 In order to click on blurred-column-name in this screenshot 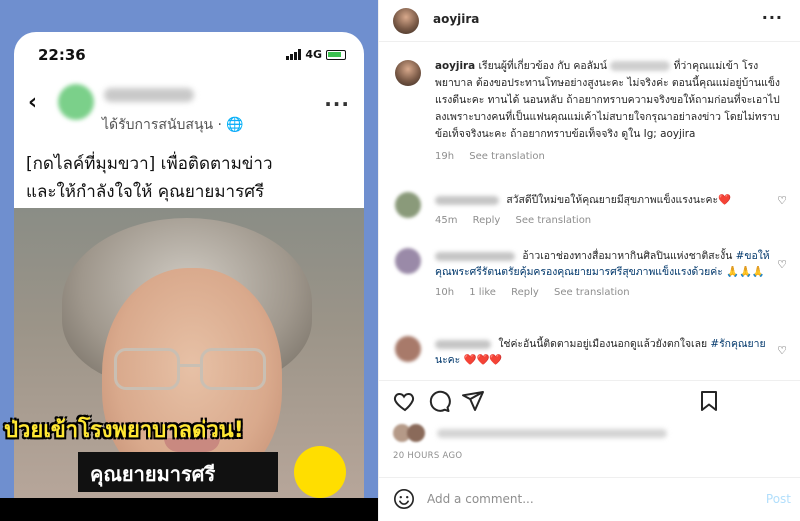, I will do `click(640, 66)`.